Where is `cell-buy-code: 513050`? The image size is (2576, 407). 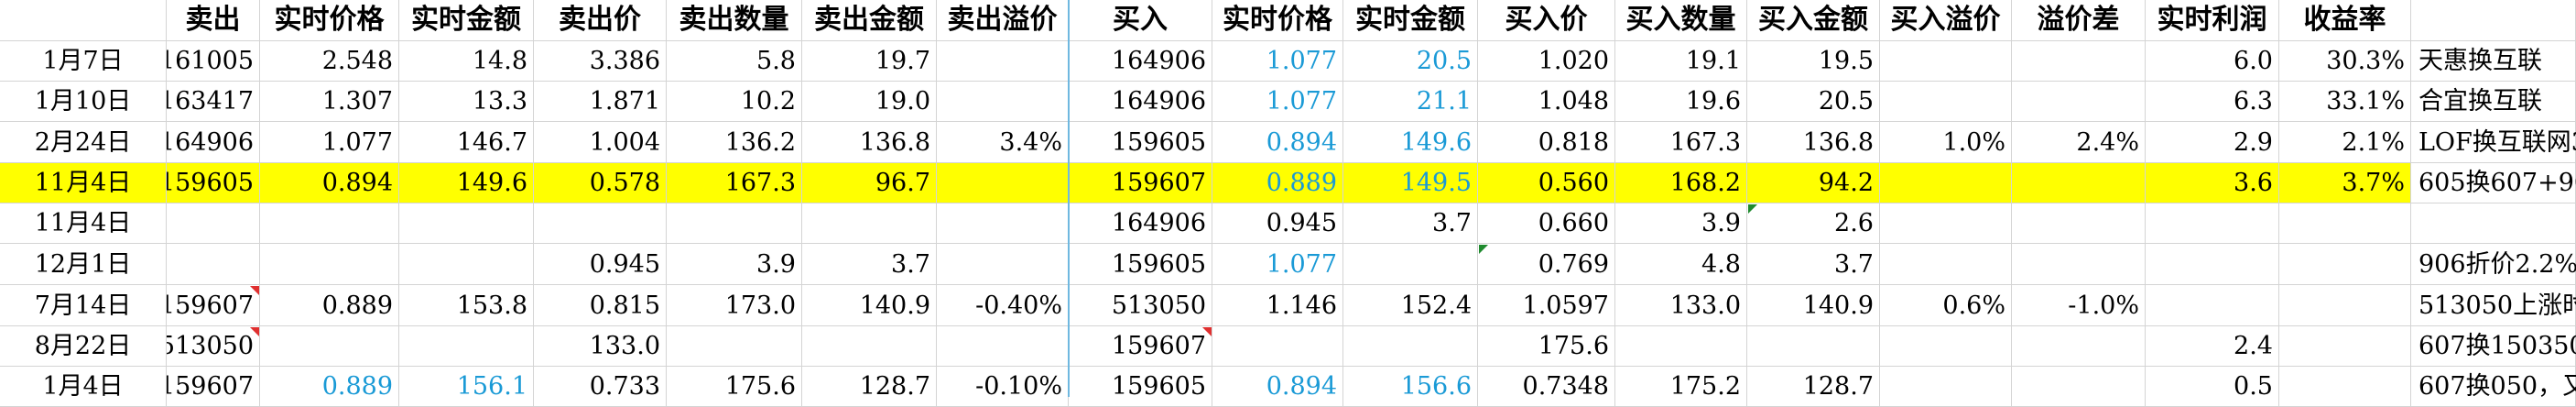 cell-buy-code: 513050 is located at coordinates (1140, 305).